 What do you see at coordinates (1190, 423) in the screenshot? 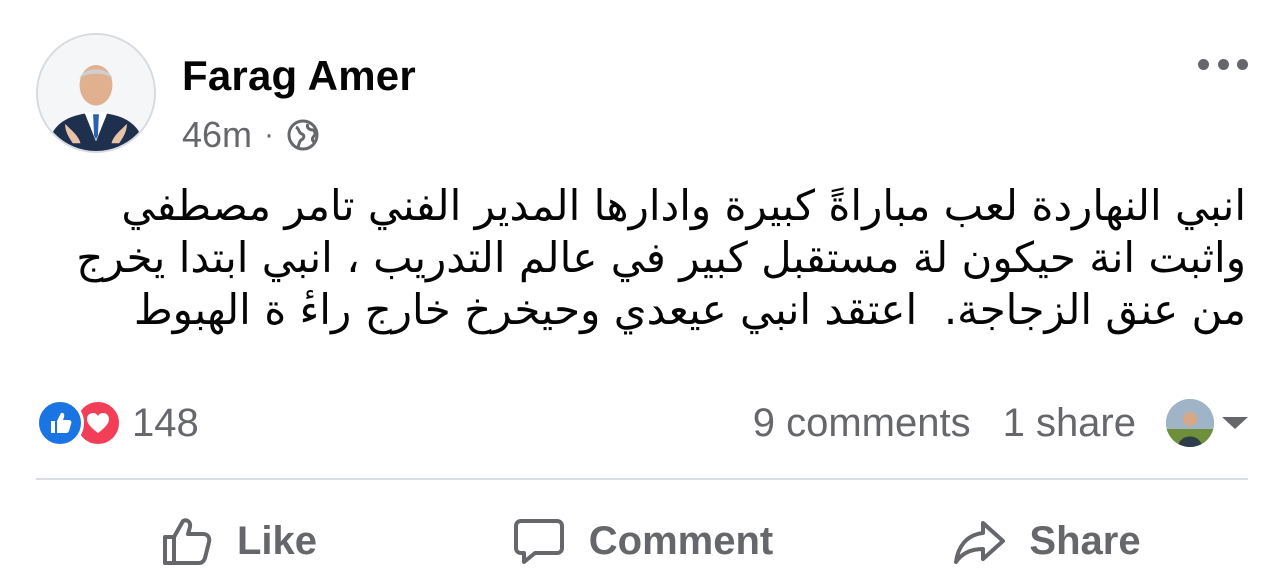
I see `viewer-avatar` at bounding box center [1190, 423].